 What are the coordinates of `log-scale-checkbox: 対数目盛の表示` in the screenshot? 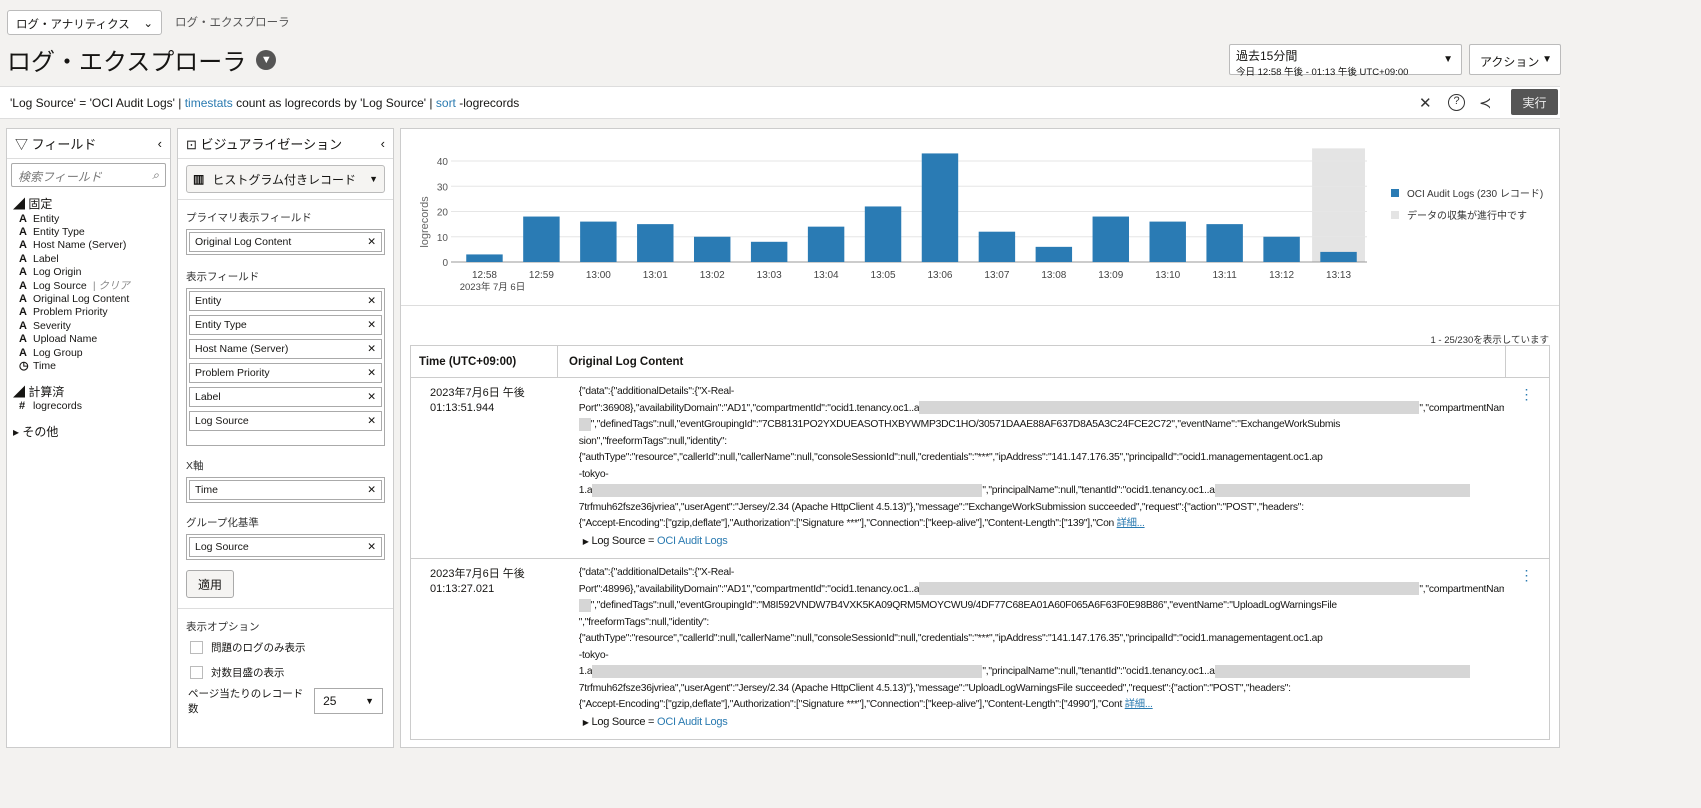 It's located at (285, 671).